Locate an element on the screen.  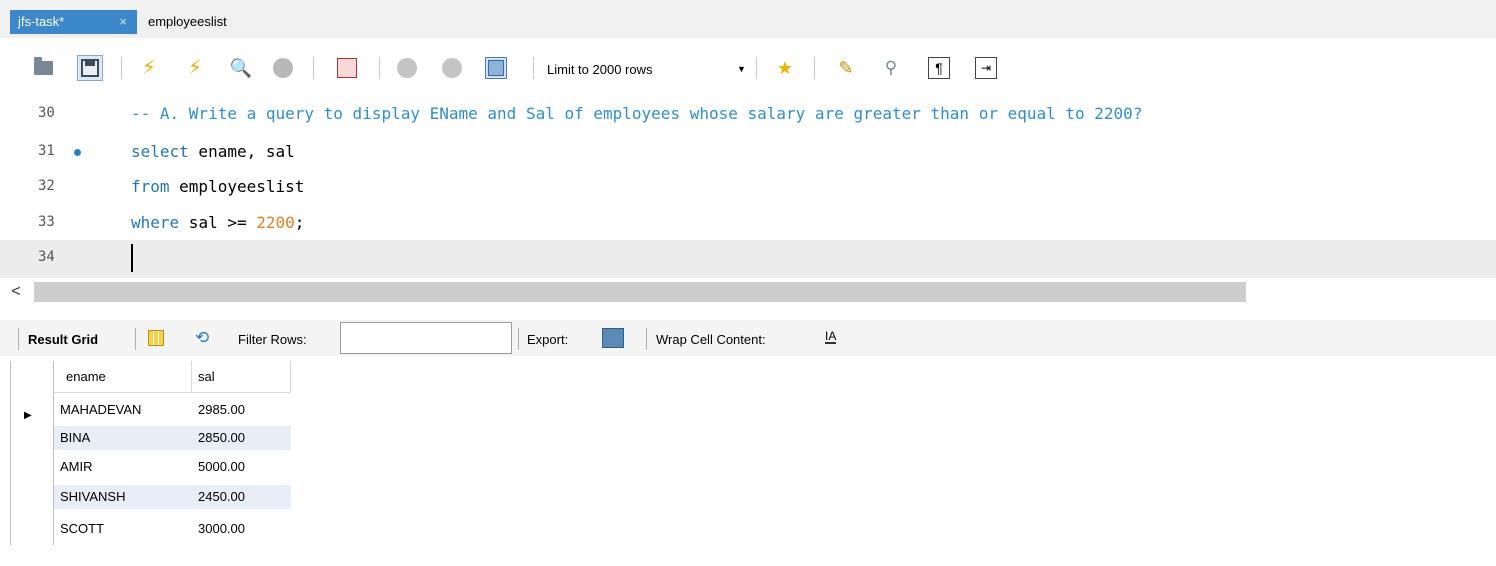
commit-icon is located at coordinates (407, 68).